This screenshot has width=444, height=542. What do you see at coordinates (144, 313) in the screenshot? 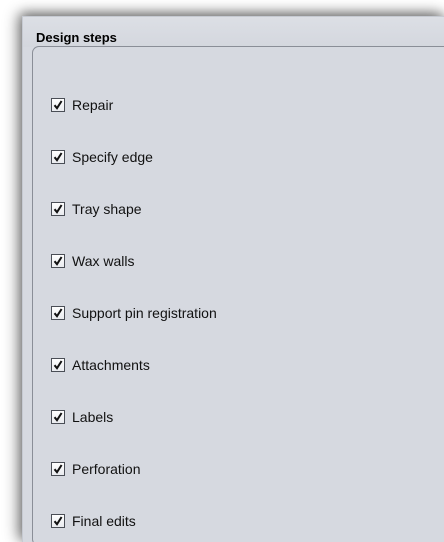
I see `step-label: Support pin registration` at bounding box center [144, 313].